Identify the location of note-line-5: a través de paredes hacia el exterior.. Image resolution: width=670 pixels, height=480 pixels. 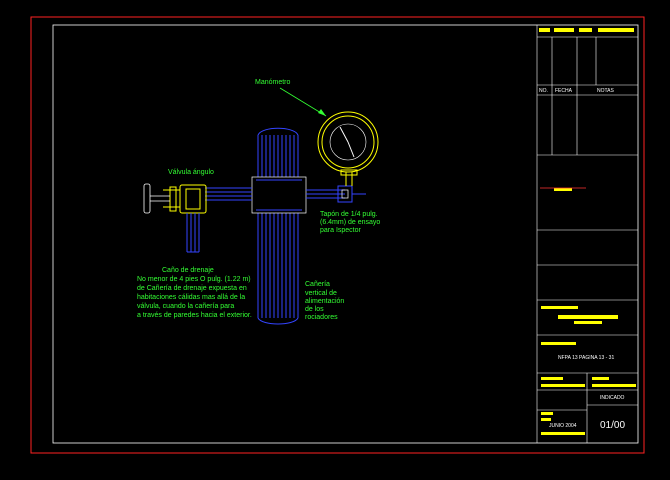
(194, 315).